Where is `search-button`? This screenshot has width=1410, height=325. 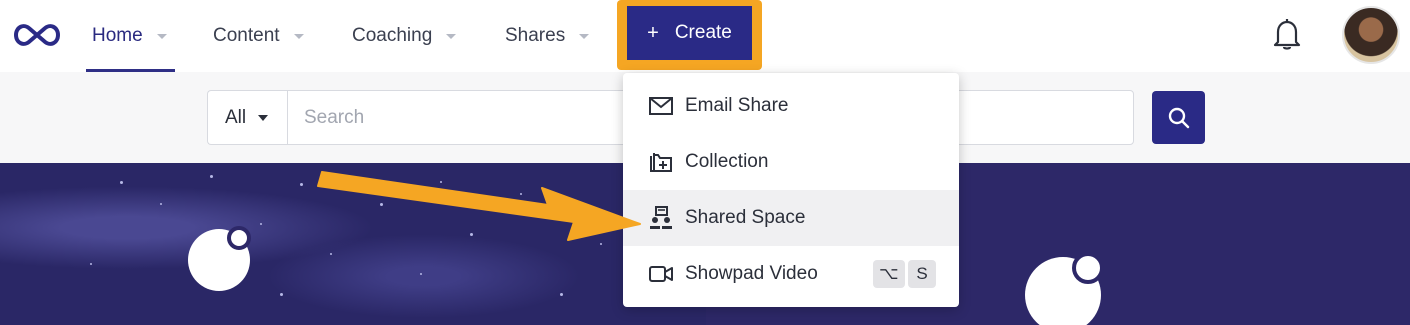
search-button is located at coordinates (1178, 117).